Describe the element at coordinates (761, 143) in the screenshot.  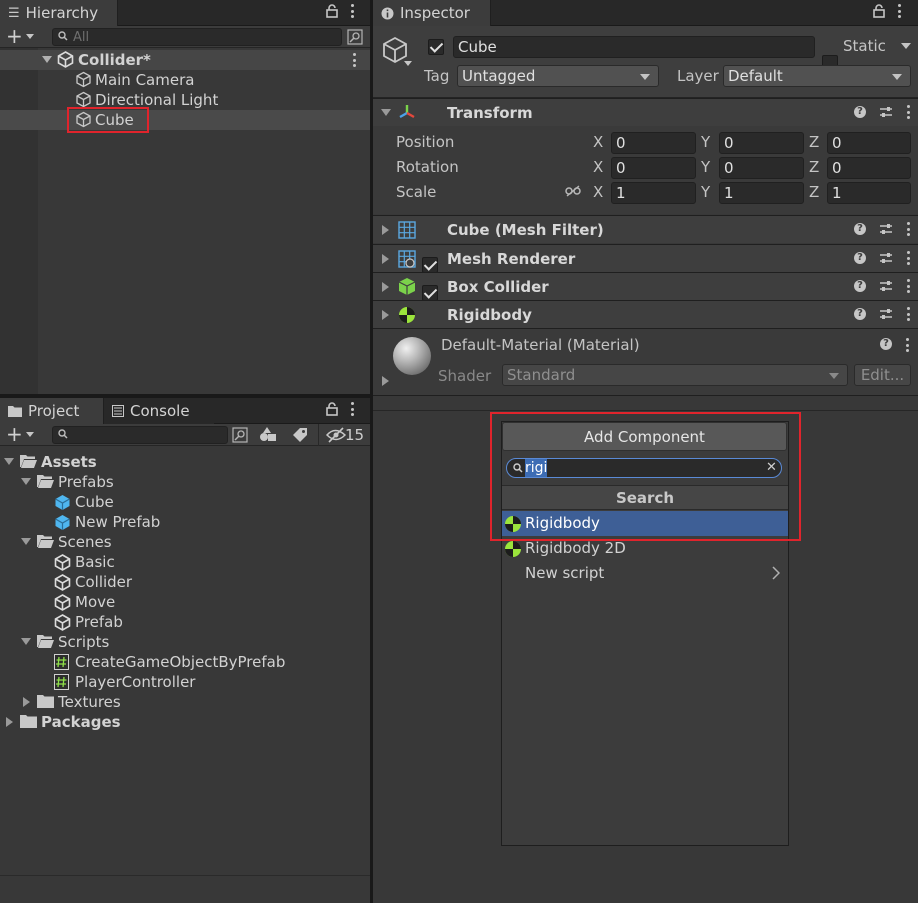
I see `position-y-field: 0` at that location.